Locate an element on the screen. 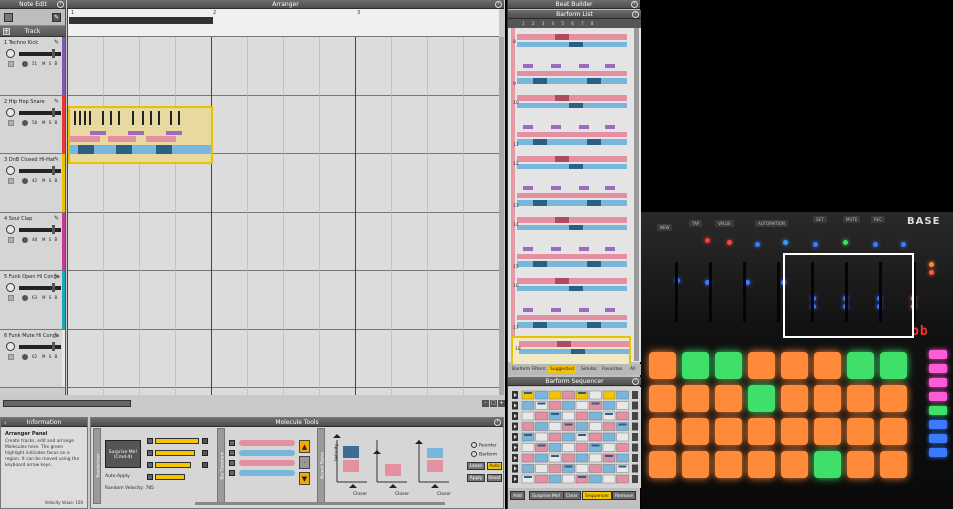 The height and width of the screenshot is (509, 953). filter-favorites: Favorites is located at coordinates (612, 369).